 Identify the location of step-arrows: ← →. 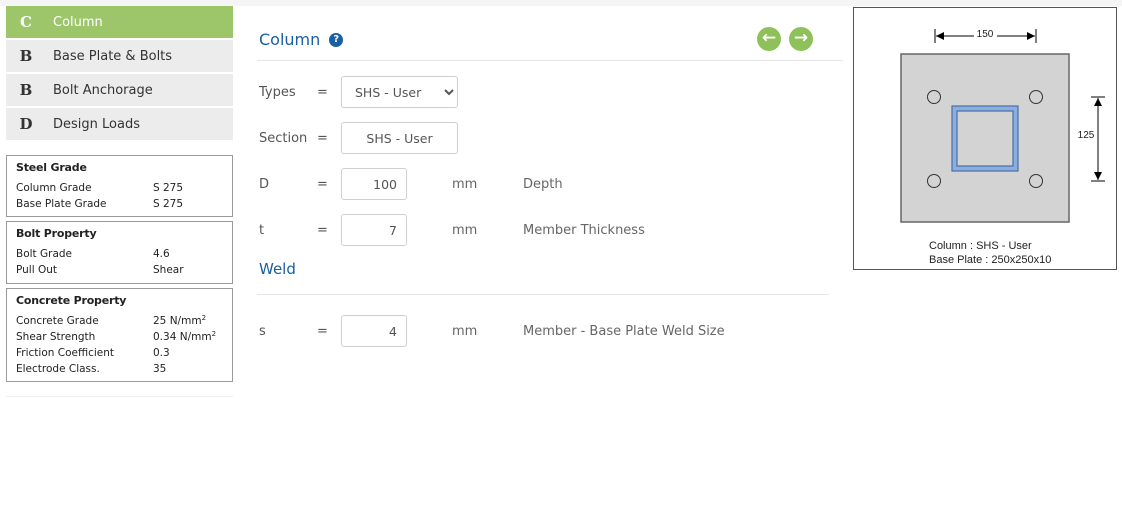
(785, 39).